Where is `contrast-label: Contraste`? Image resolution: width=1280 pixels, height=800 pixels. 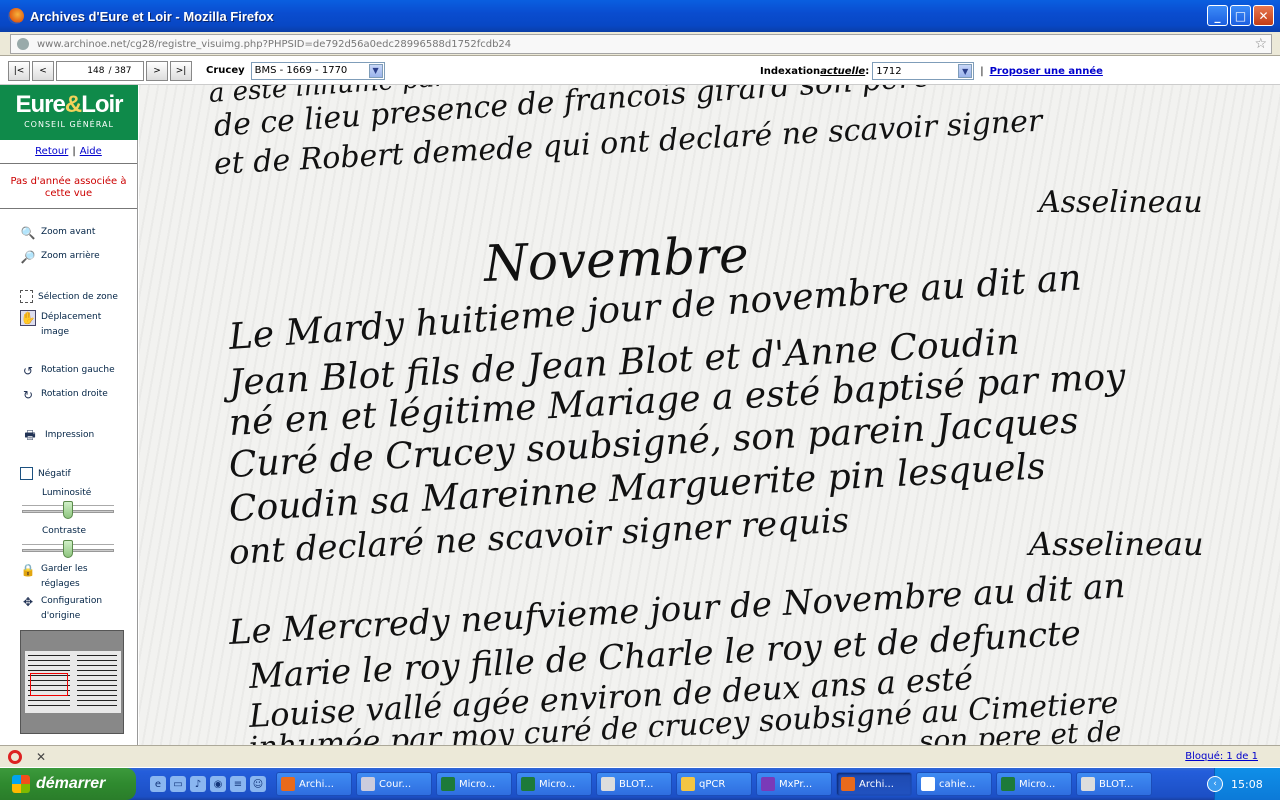 contrast-label: Contraste is located at coordinates (64, 531).